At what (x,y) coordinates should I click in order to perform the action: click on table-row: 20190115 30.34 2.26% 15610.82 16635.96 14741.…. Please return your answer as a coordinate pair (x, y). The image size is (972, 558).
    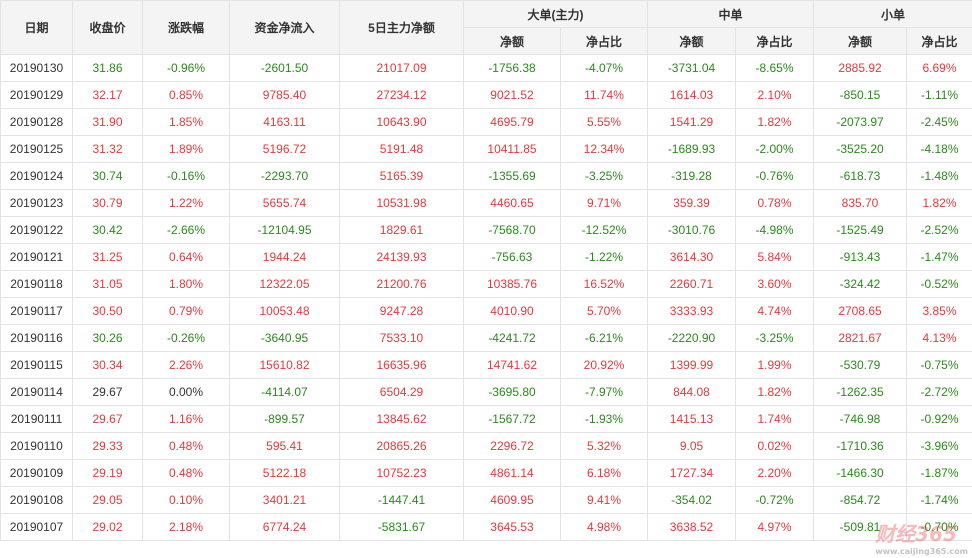
    Looking at the image, I should click on (486, 365).